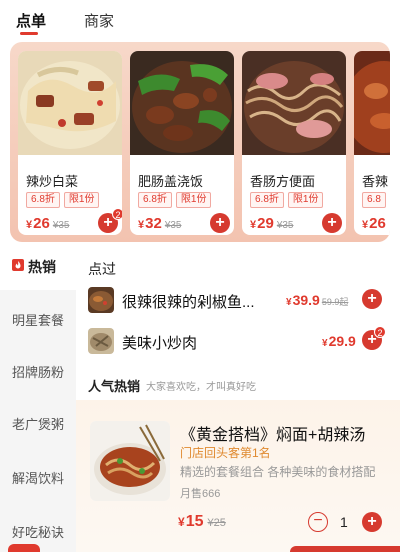 Image resolution: width=400 pixels, height=552 pixels. Describe the element at coordinates (102, 269) in the screenshot. I see `section-title-recent: 点过` at that location.